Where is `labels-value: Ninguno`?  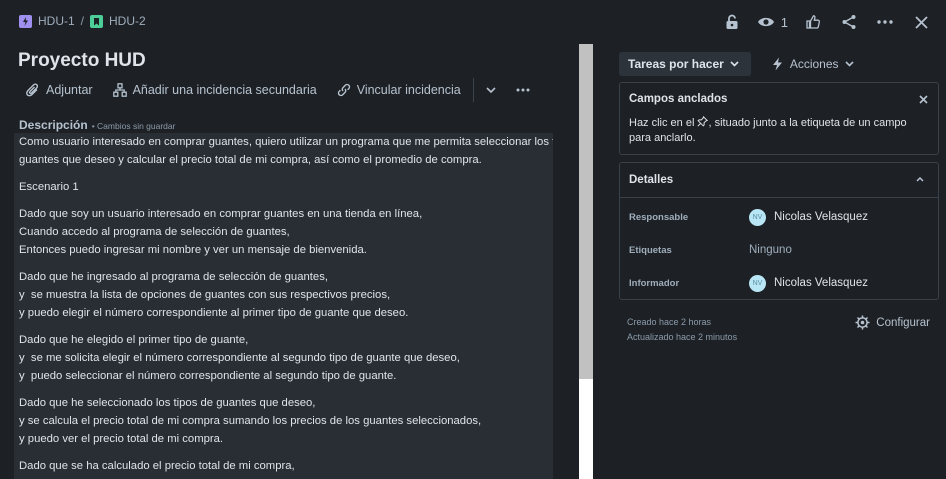
labels-value: Ninguno is located at coordinates (770, 250).